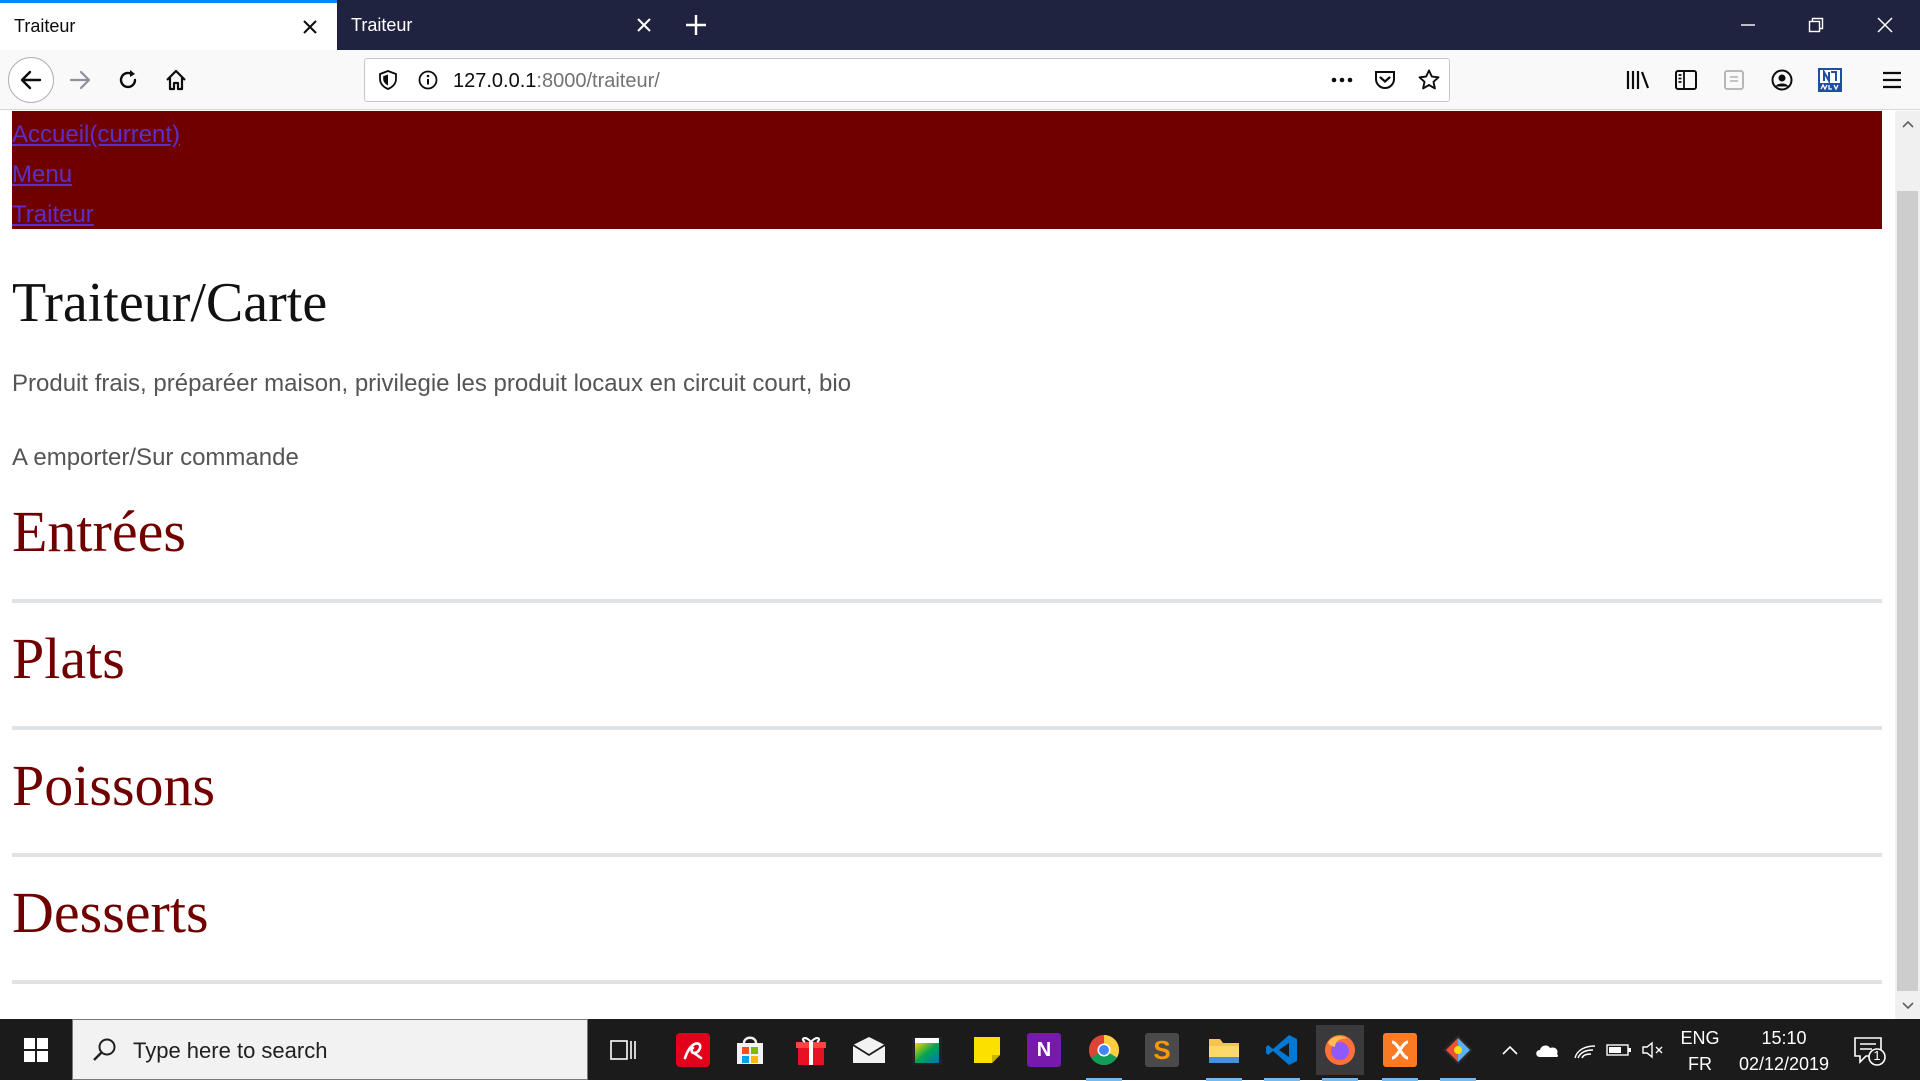 This screenshot has height=1081, width=1920. What do you see at coordinates (230, 1050) in the screenshot?
I see `search-placeholder: Type here to search` at bounding box center [230, 1050].